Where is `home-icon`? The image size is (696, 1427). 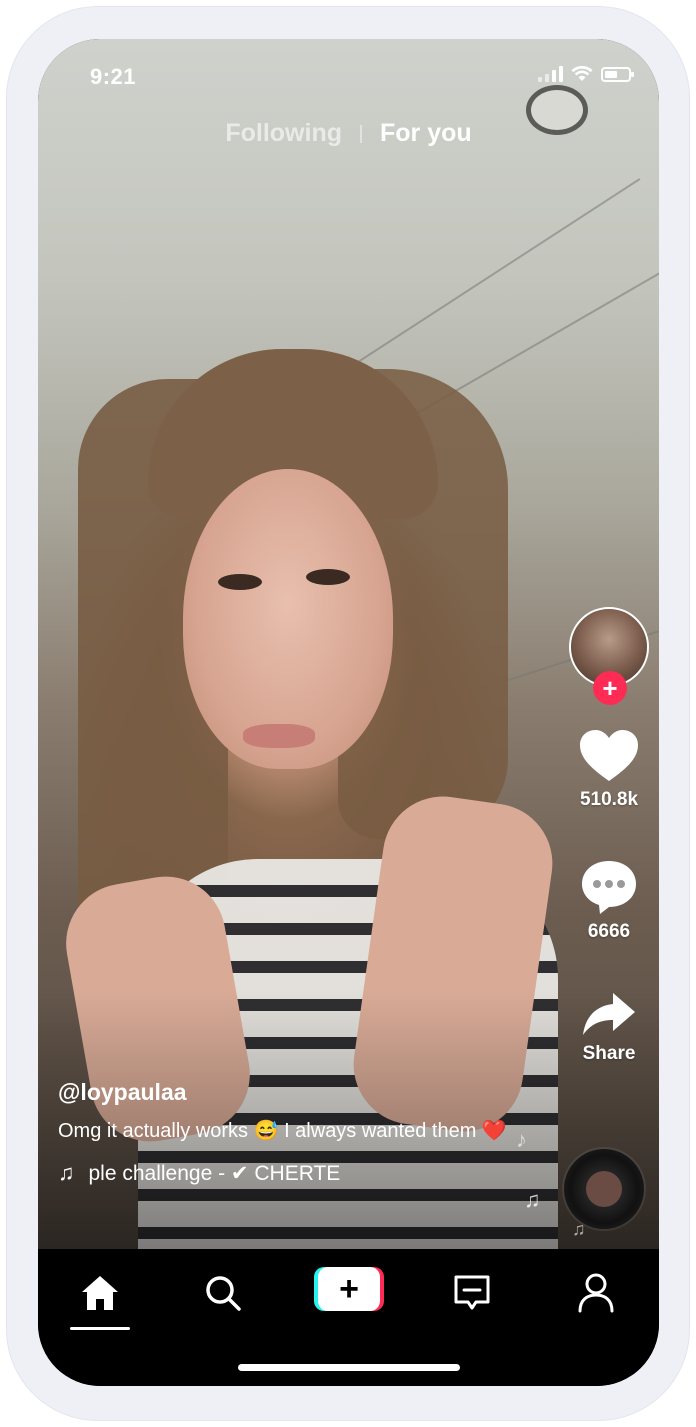 home-icon is located at coordinates (100, 1293).